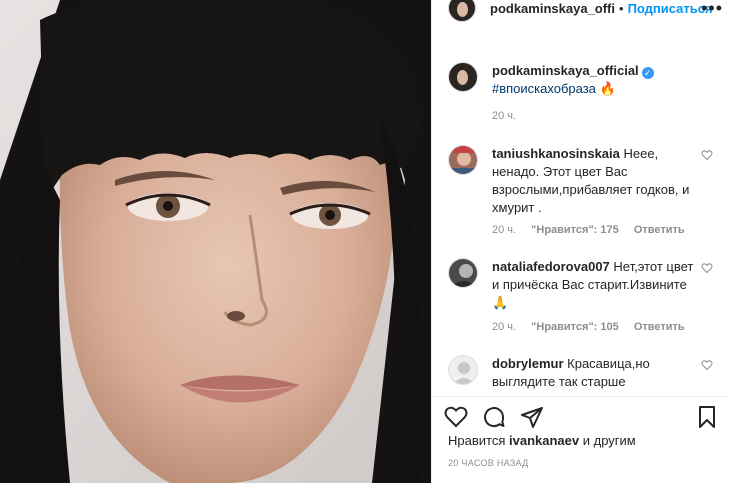  Describe the element at coordinates (504, 116) in the screenshot. I see `caption-time: 20 ч.` at that location.